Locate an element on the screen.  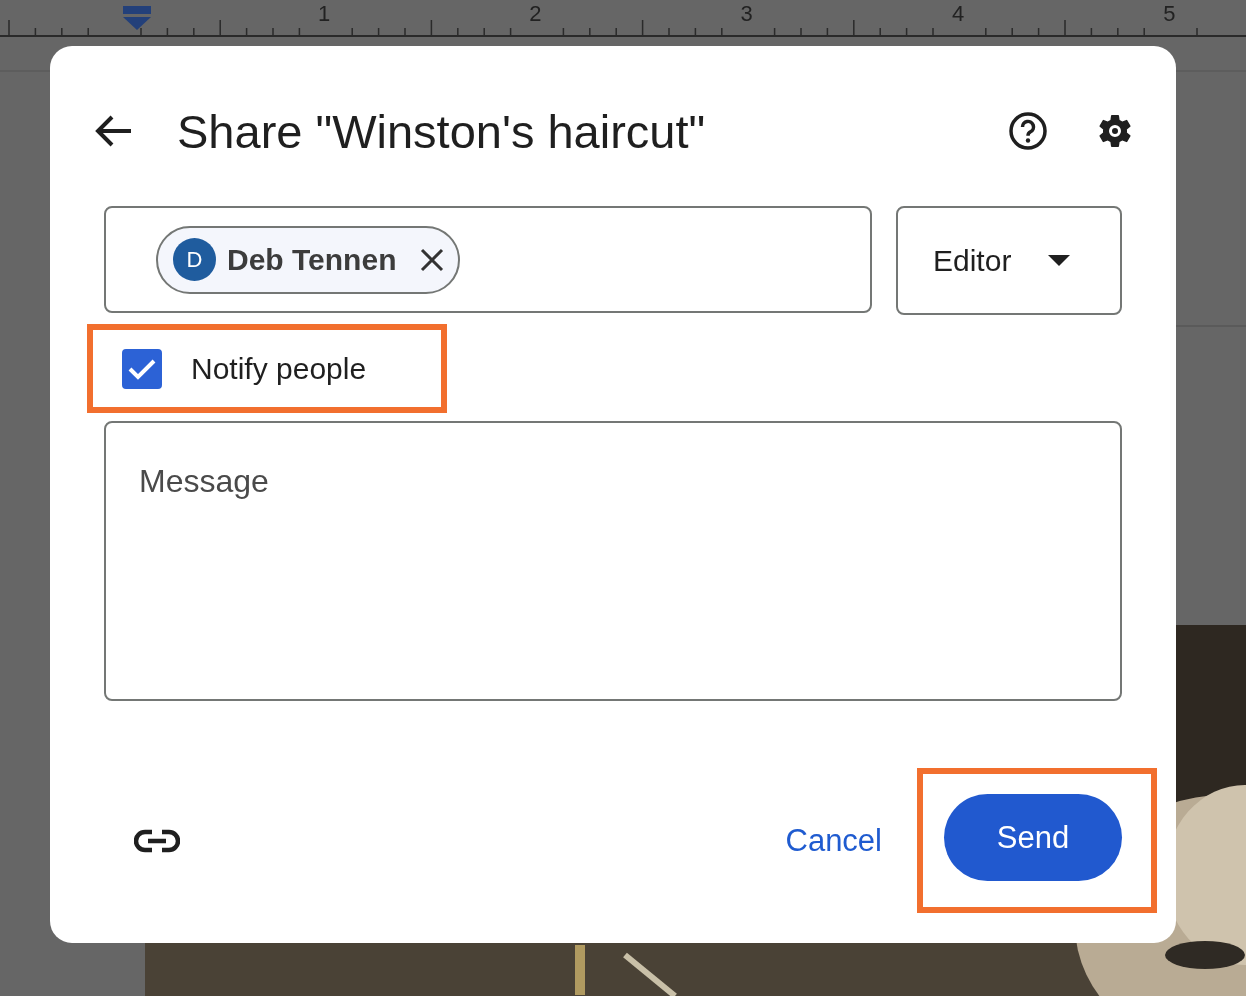
link-icon is located at coordinates (157, 840).